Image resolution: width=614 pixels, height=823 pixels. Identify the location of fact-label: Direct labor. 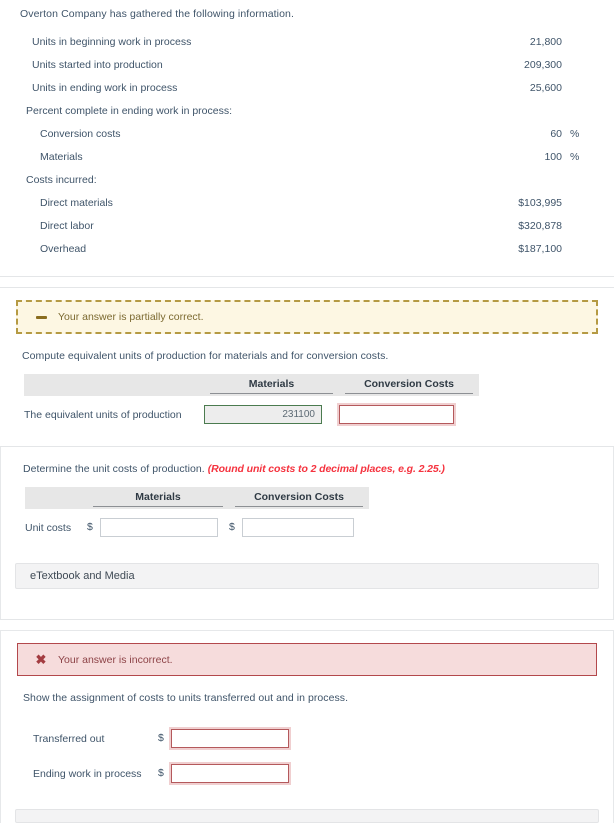
(67, 225).